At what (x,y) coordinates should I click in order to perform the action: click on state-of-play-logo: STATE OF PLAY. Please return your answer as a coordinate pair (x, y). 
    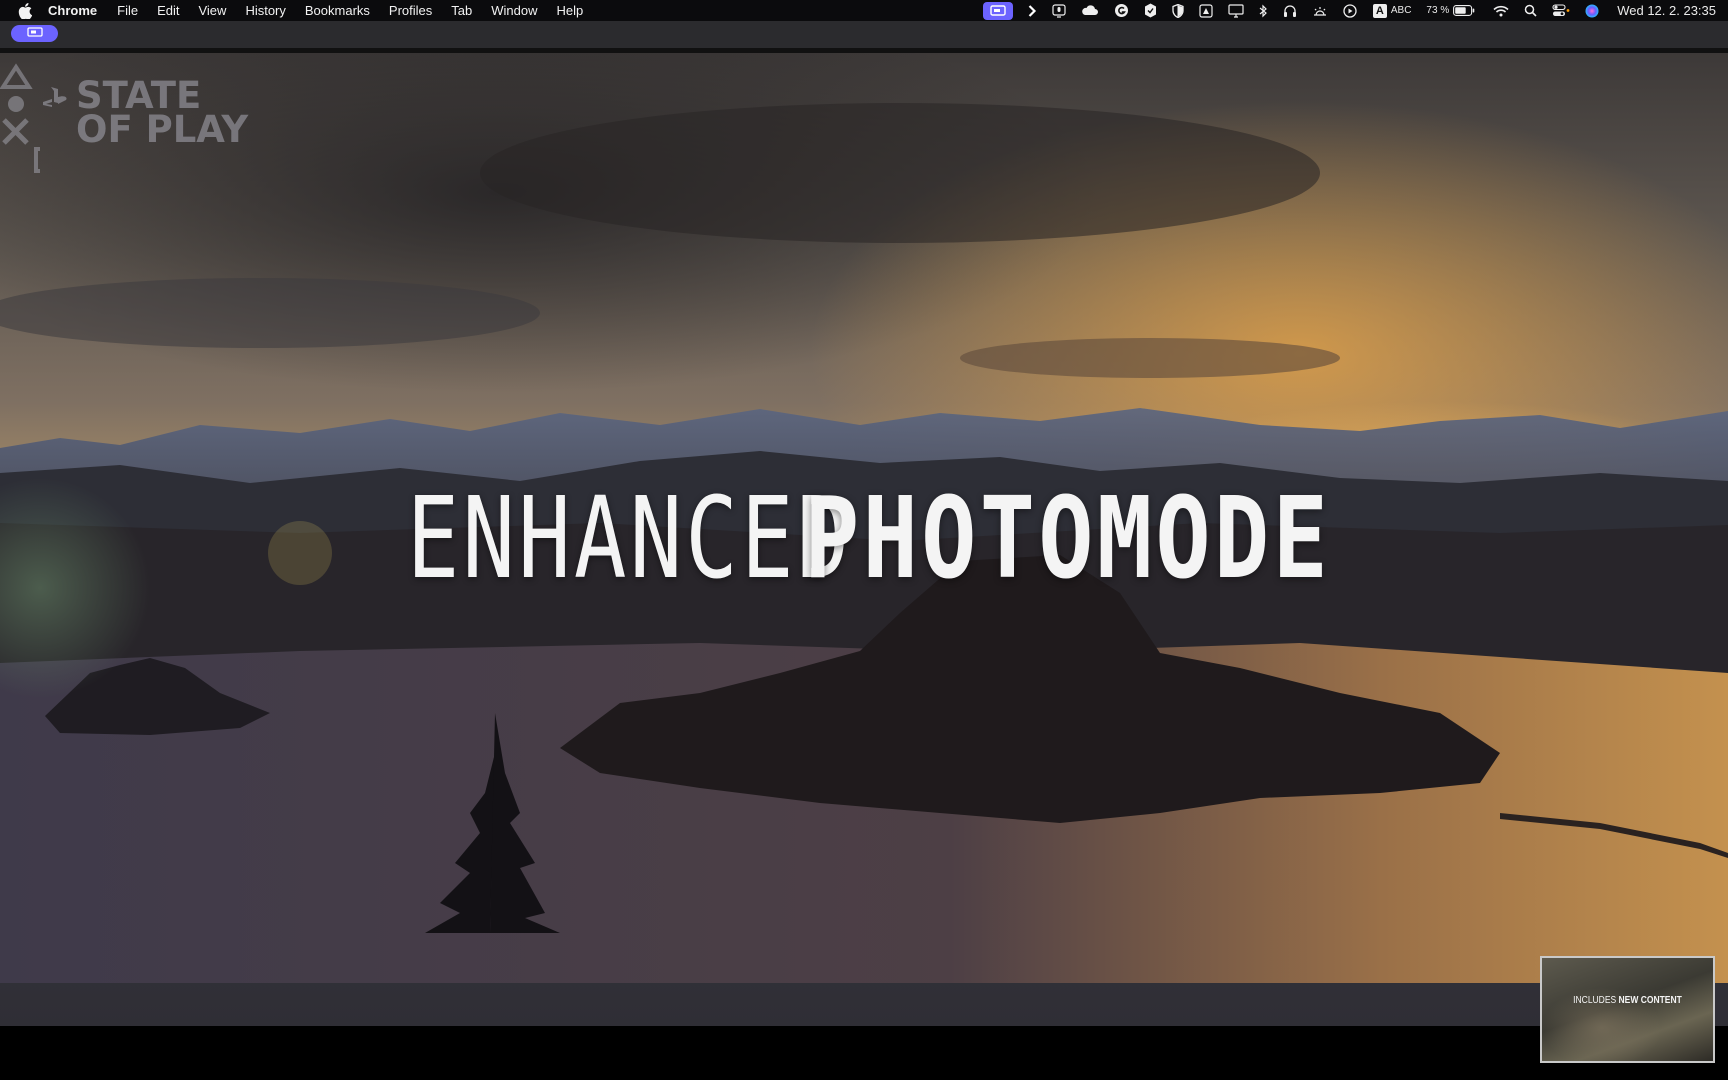
    Looking at the image, I should click on (145, 114).